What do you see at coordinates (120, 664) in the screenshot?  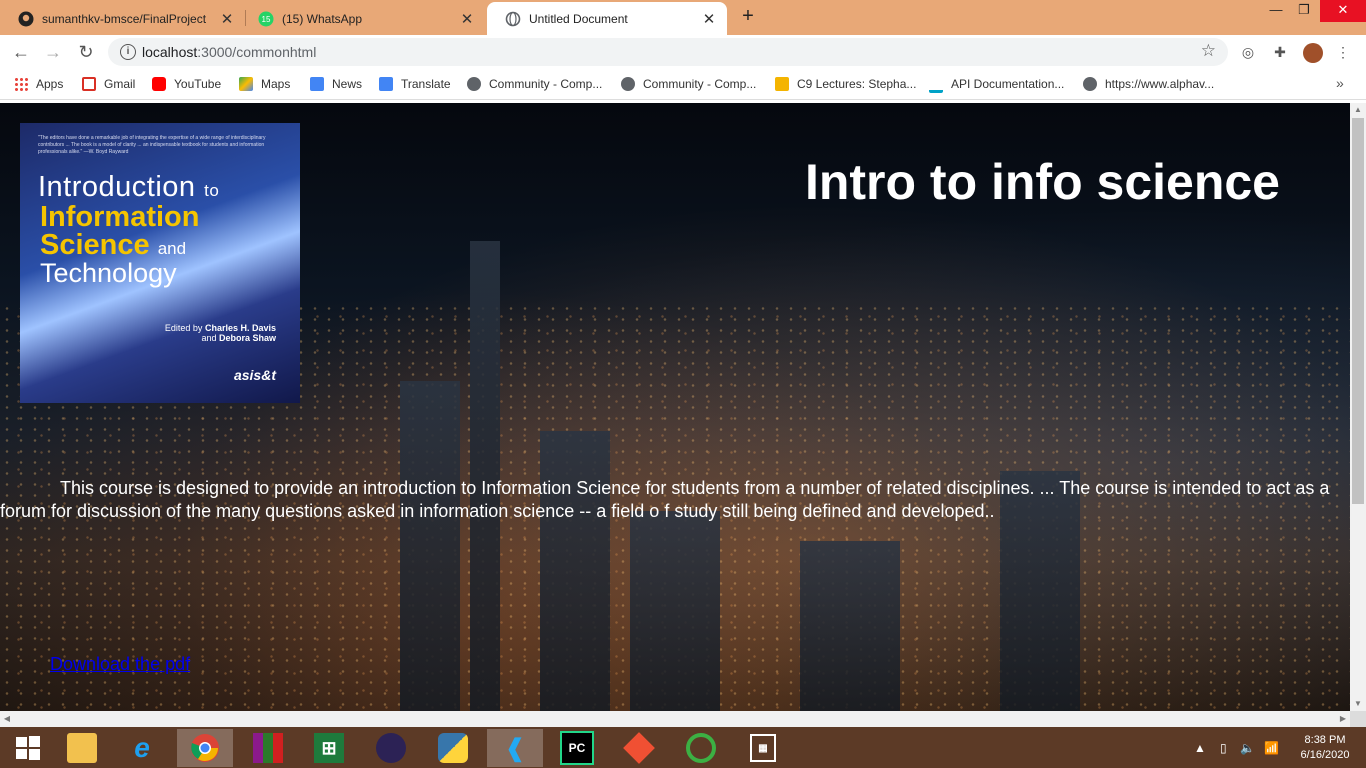 I see `download-pdf-link: Download the pdf` at bounding box center [120, 664].